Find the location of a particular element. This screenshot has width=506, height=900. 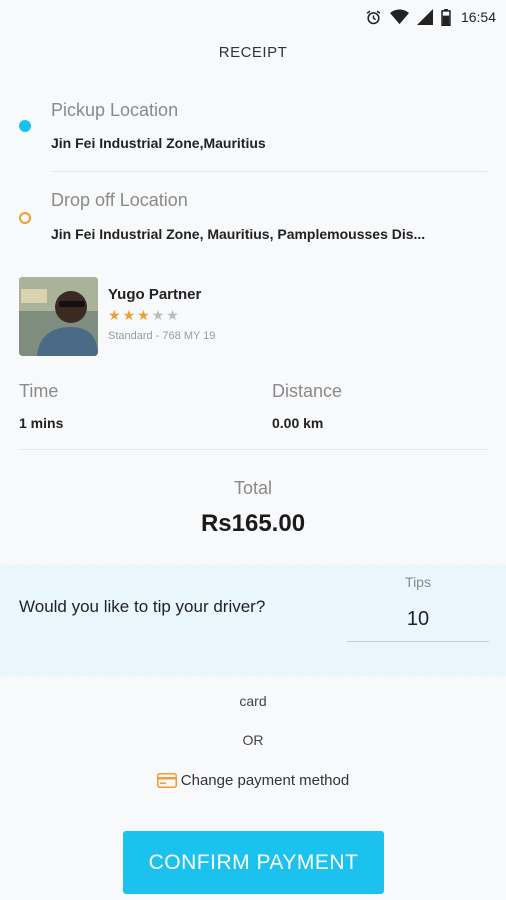

change-payment-method-link: Change payment method is located at coordinates (253, 780).